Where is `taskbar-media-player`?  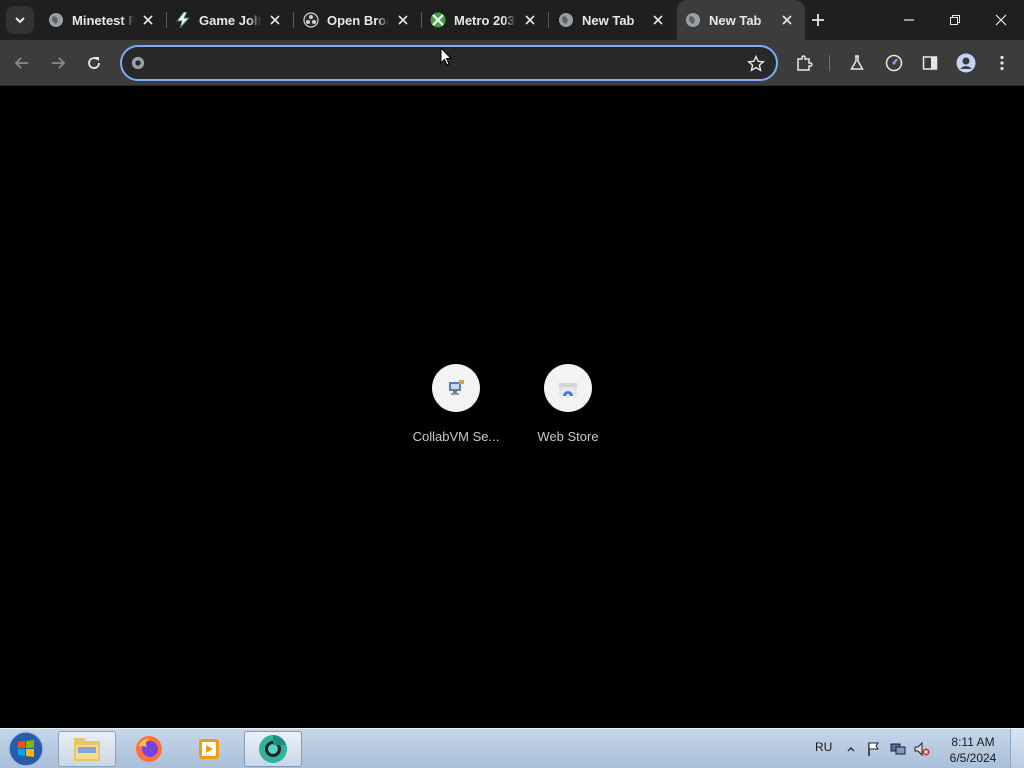 taskbar-media-player is located at coordinates (209, 749).